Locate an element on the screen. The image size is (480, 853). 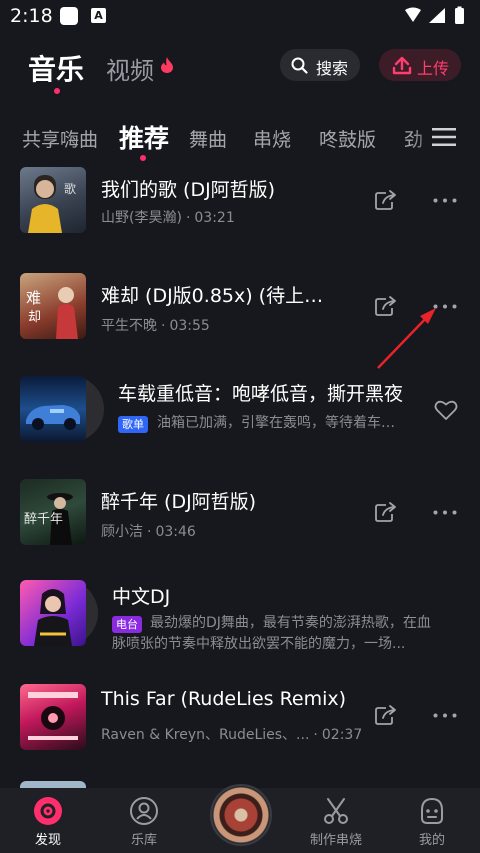
song-artist: 平生不晚 is located at coordinates (129, 326).